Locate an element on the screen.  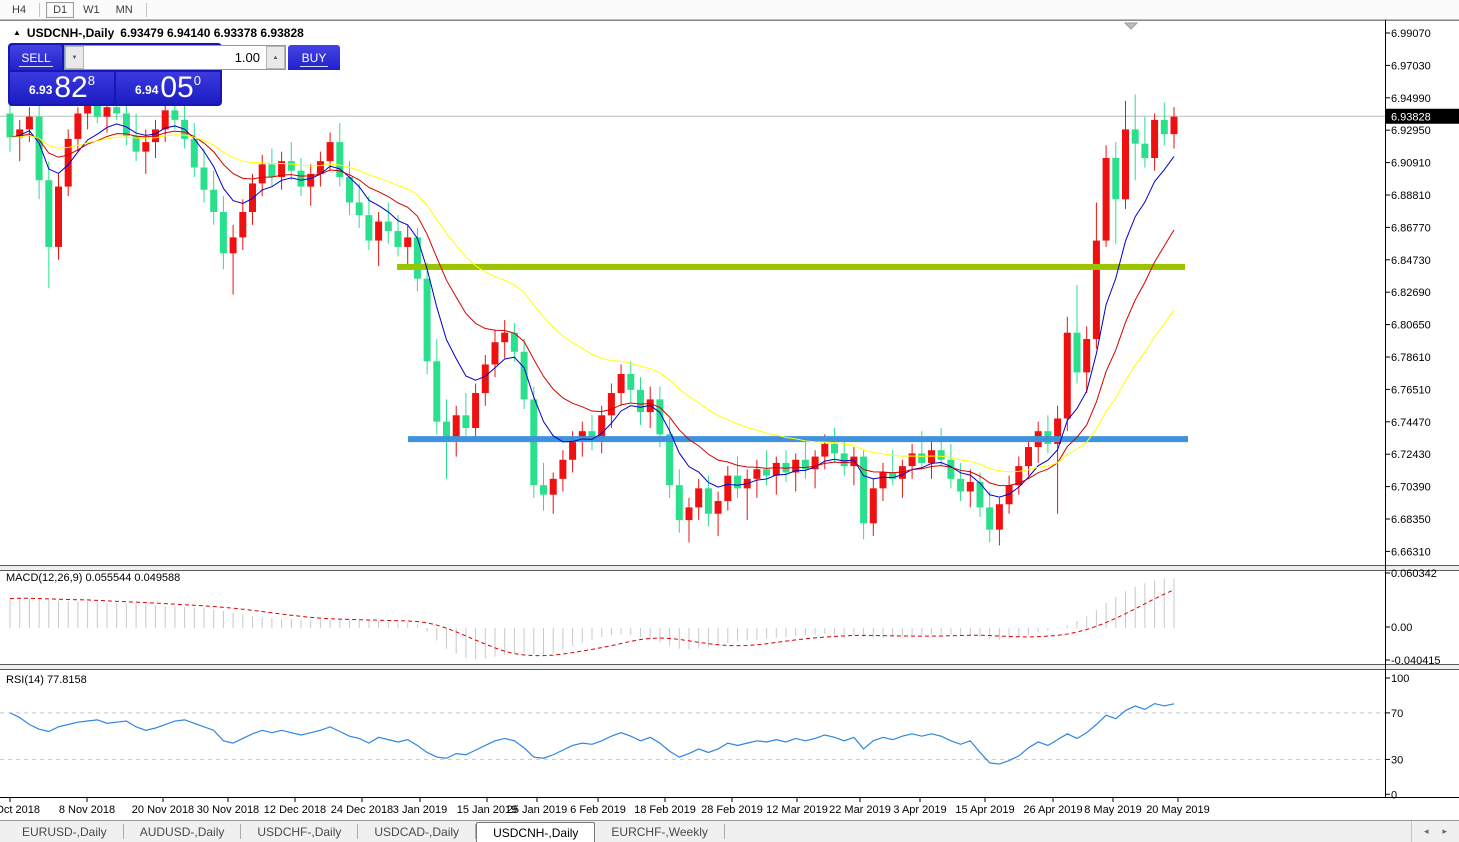
svg-text: 6.93828 is located at coordinates (1411, 117).